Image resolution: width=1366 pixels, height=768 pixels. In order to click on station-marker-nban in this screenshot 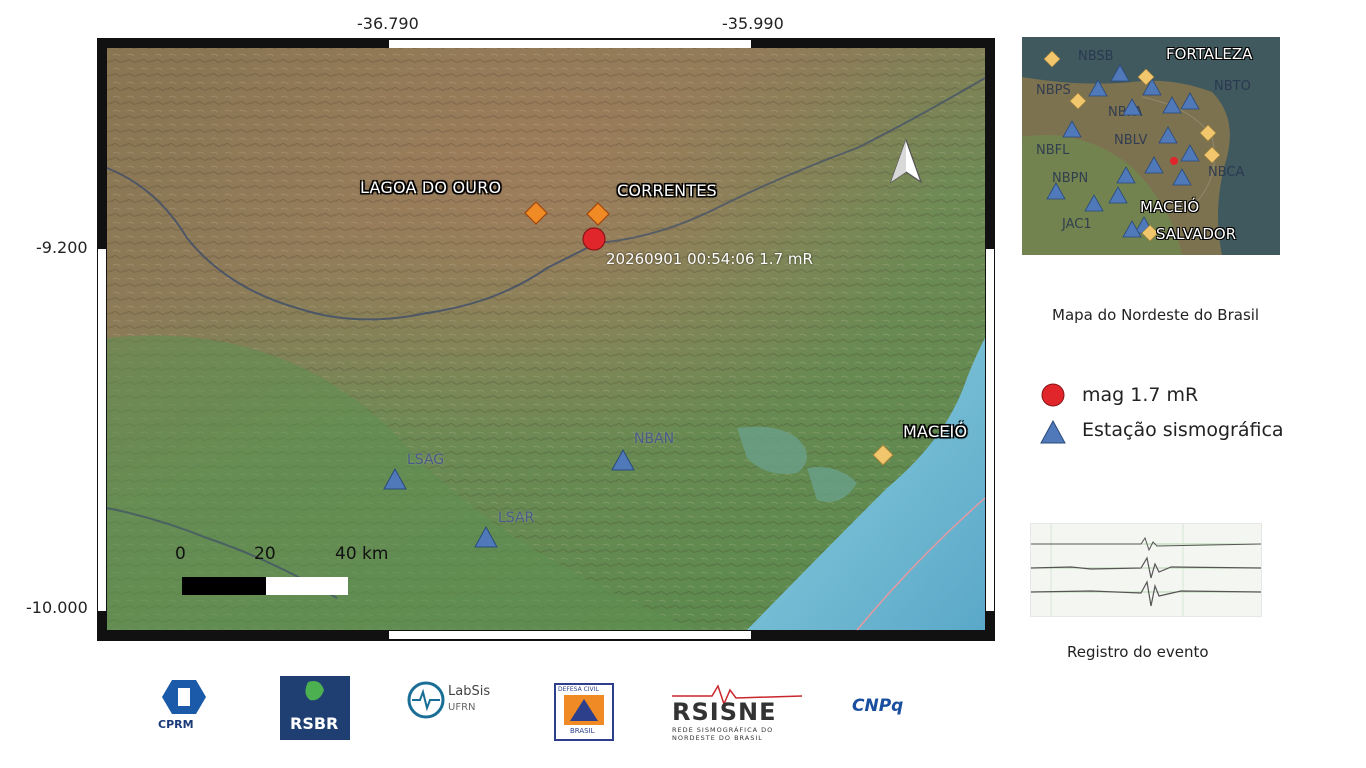, I will do `click(623, 460)`.